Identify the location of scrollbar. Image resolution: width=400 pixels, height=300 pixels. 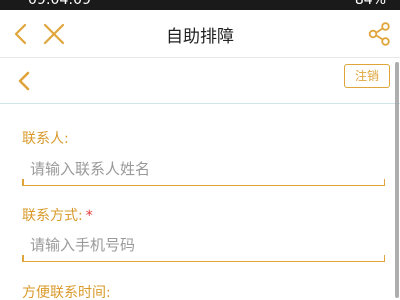
(397, 180).